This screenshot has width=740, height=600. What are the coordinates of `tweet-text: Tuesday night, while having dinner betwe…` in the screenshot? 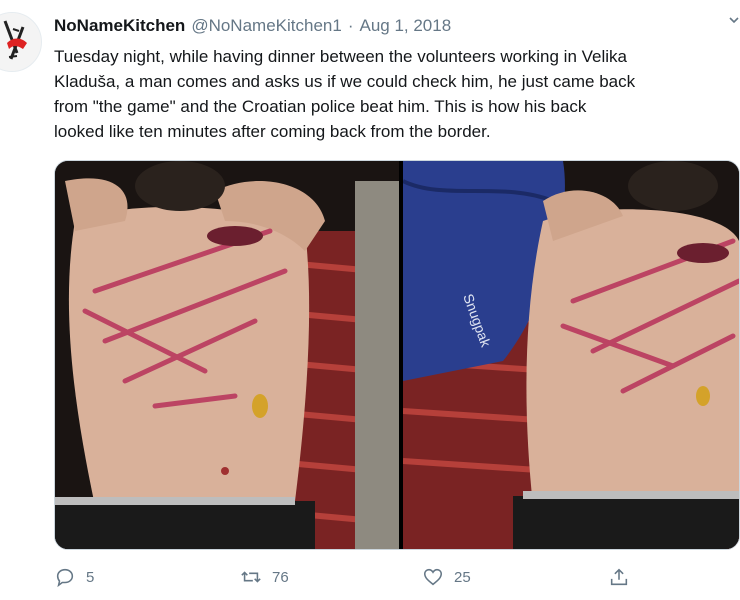 It's located at (345, 94).